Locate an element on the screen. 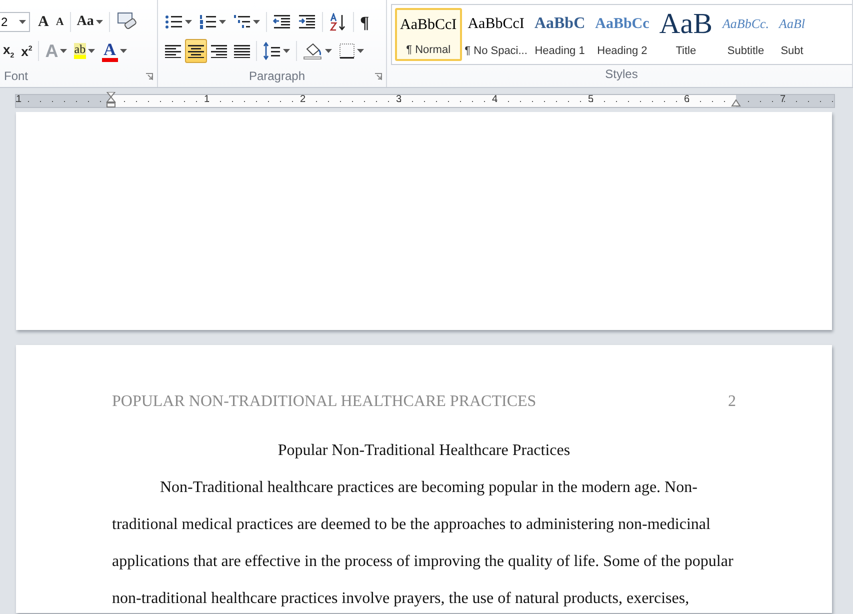 The image size is (853, 614). decrease-indent-icon is located at coordinates (282, 22).